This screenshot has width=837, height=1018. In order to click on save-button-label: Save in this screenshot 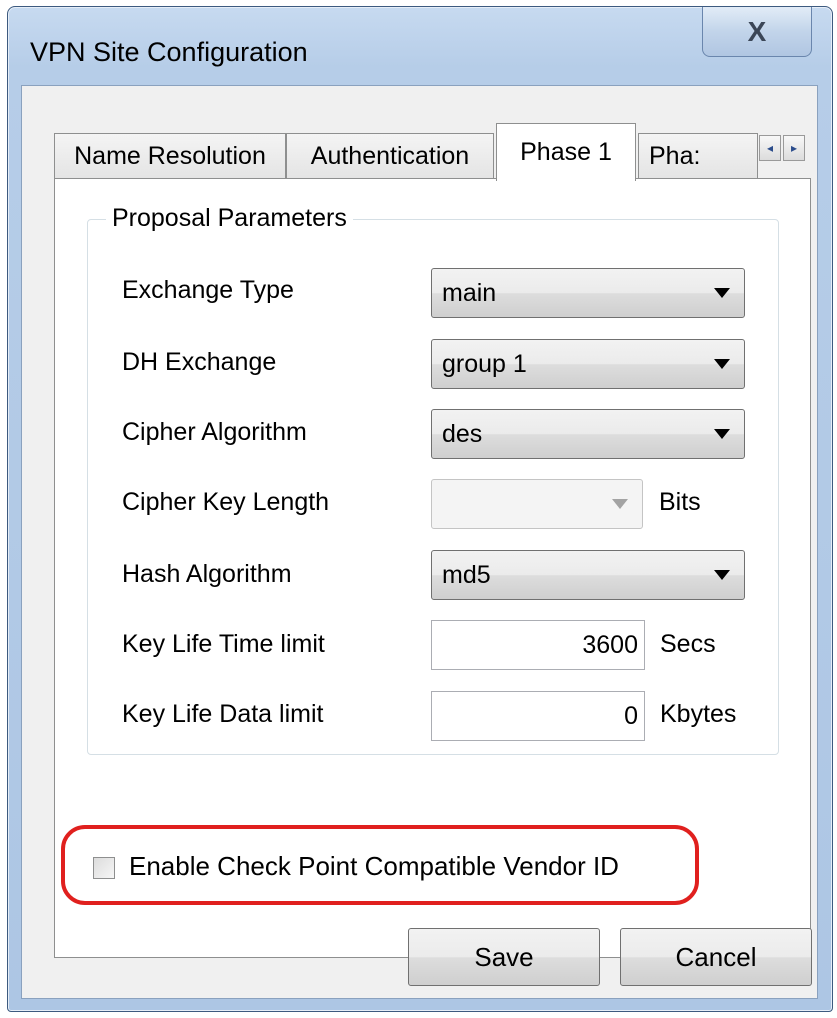, I will do `click(504, 956)`.